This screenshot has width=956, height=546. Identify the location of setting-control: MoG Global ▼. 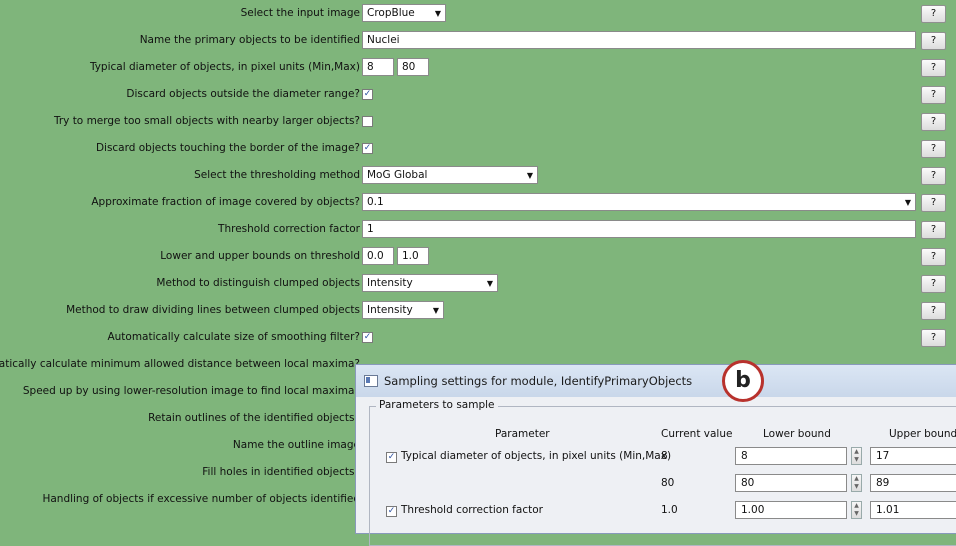
(450, 175).